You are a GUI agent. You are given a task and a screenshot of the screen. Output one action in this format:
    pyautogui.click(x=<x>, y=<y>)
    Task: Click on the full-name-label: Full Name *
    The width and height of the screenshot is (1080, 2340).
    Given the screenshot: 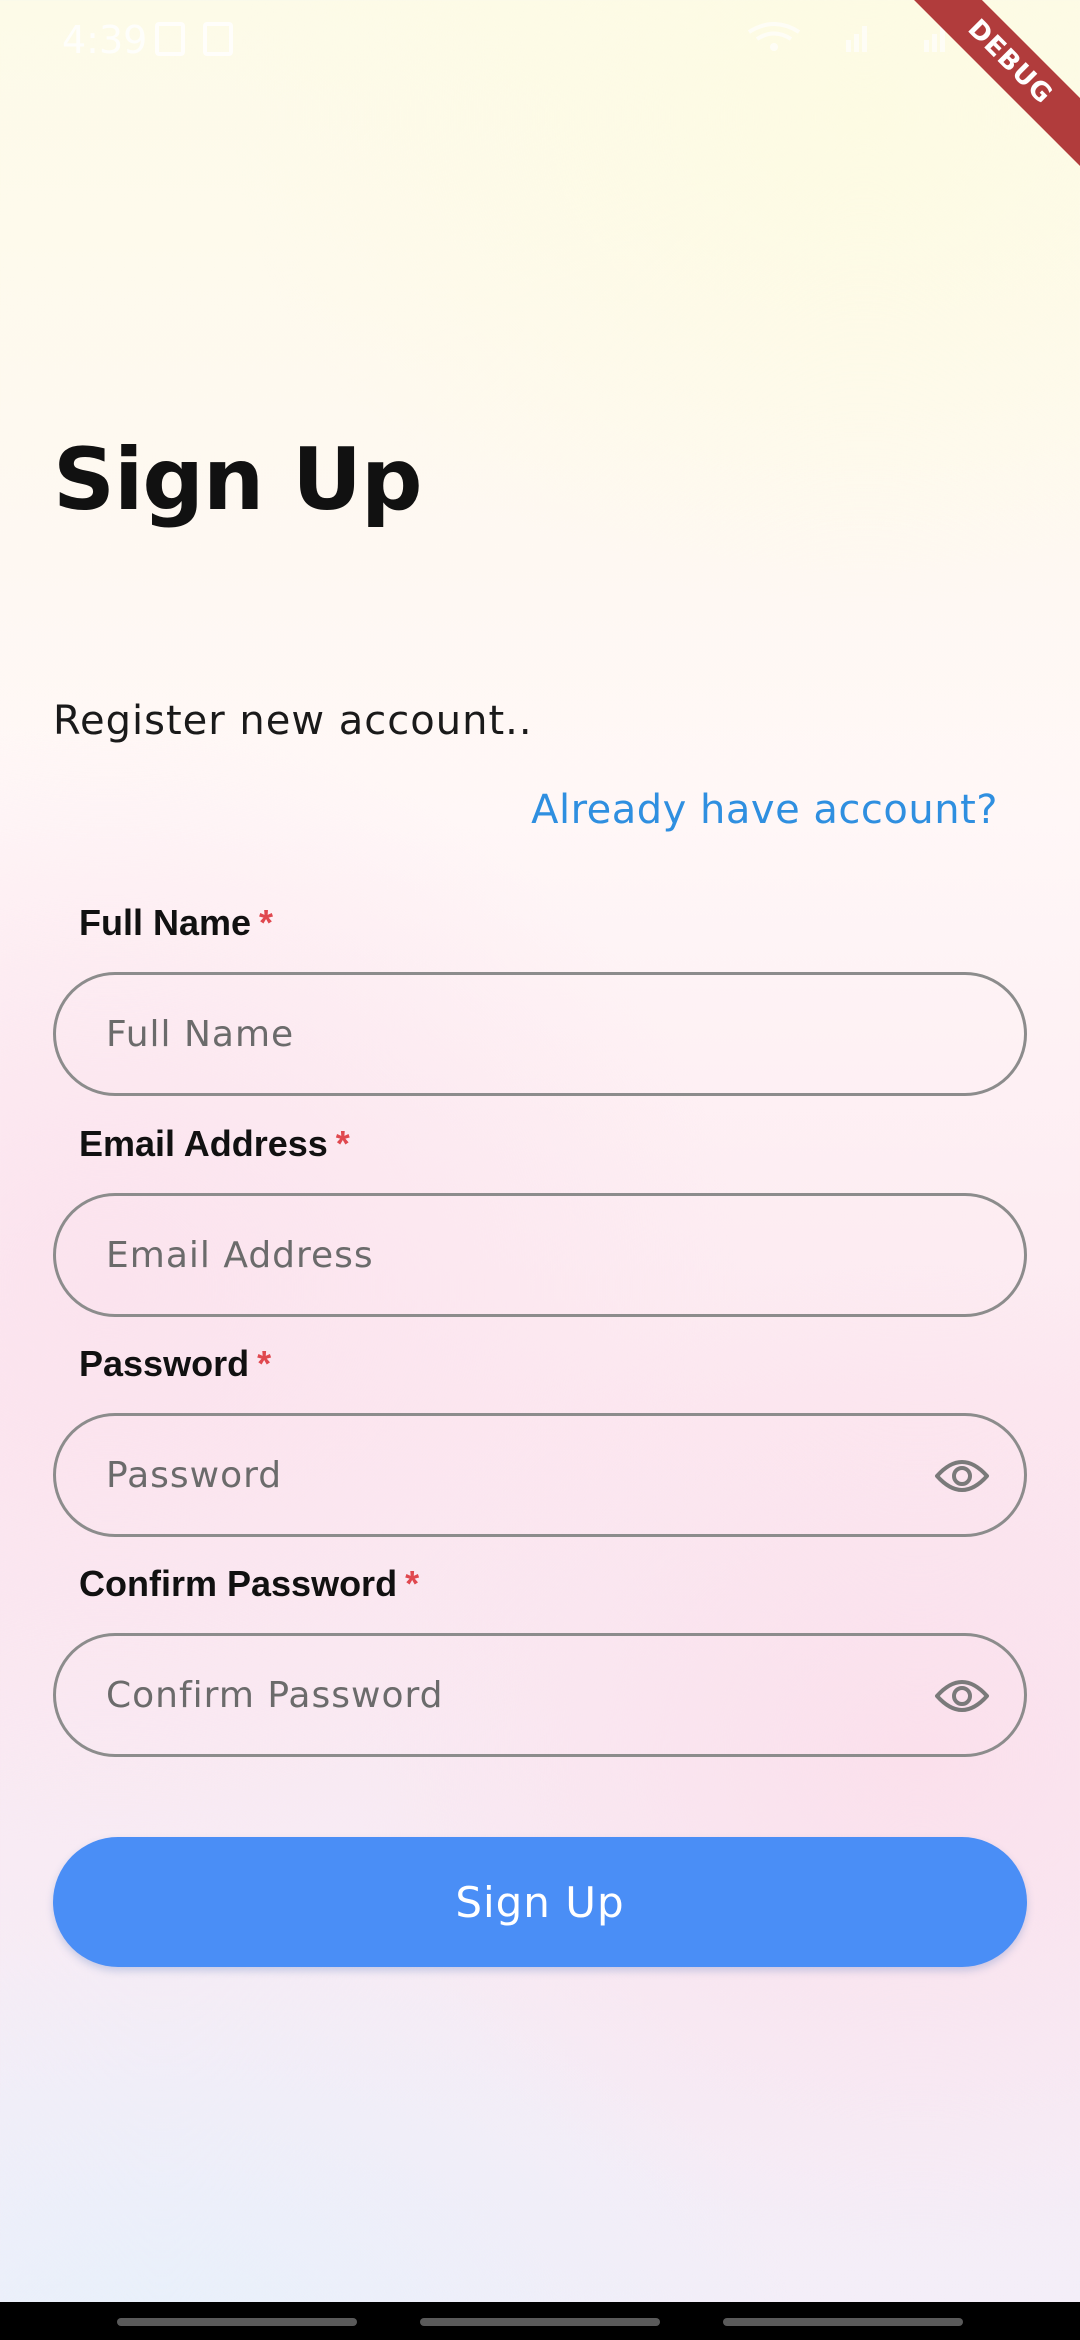 What is the action you would take?
    pyautogui.click(x=176, y=923)
    